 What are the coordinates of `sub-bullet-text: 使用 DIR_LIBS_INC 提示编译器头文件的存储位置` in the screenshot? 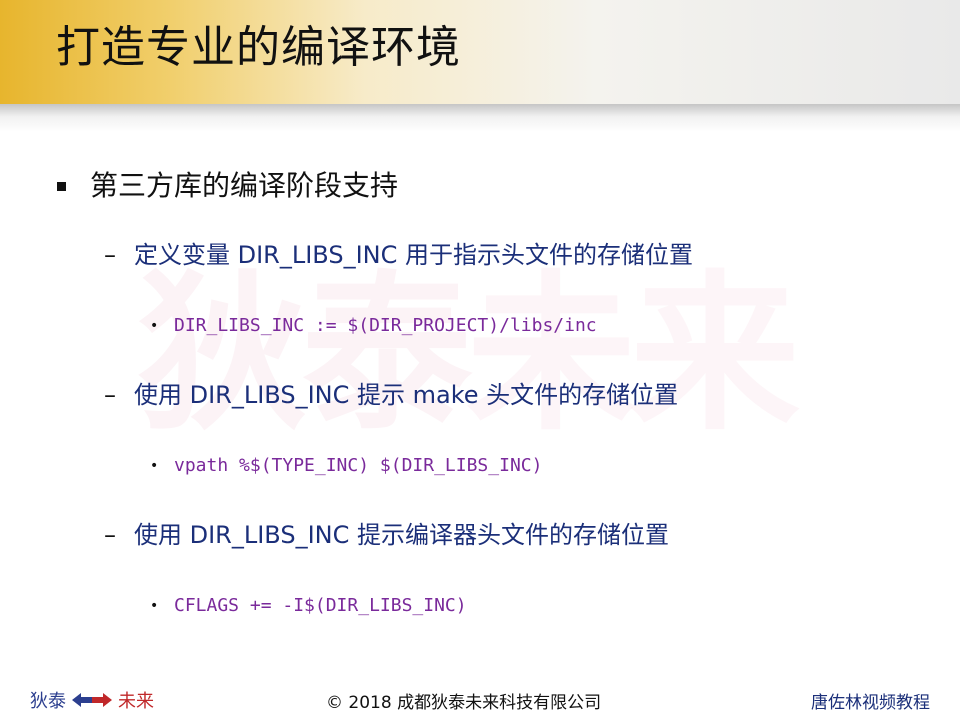 It's located at (402, 535).